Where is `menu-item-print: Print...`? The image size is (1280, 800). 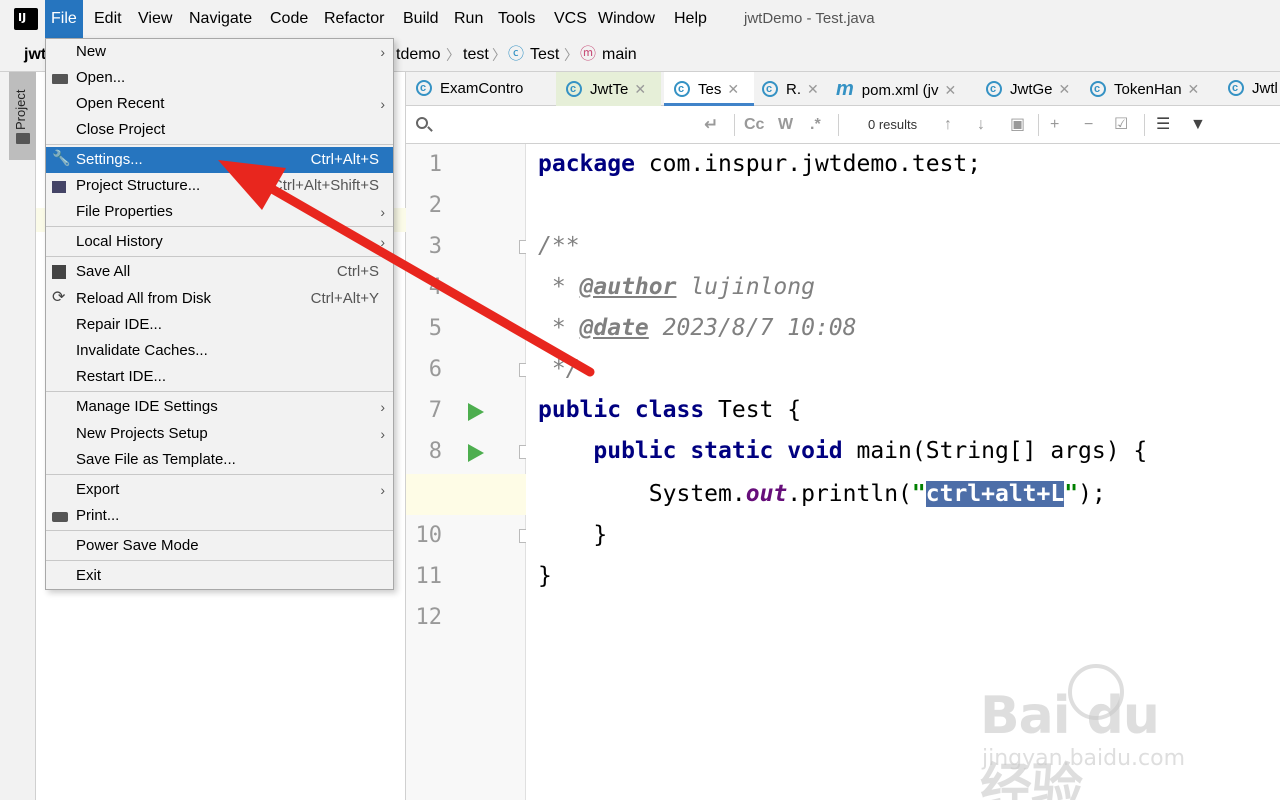
menu-item-print: Print... is located at coordinates (219, 516).